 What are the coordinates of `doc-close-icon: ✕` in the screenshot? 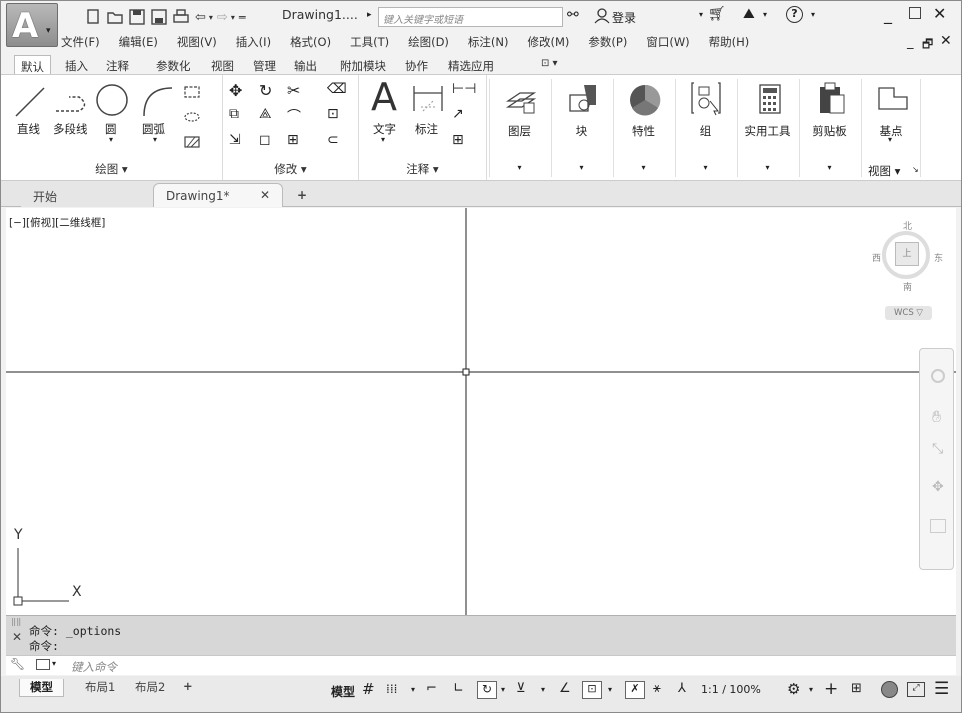 It's located at (946, 41).